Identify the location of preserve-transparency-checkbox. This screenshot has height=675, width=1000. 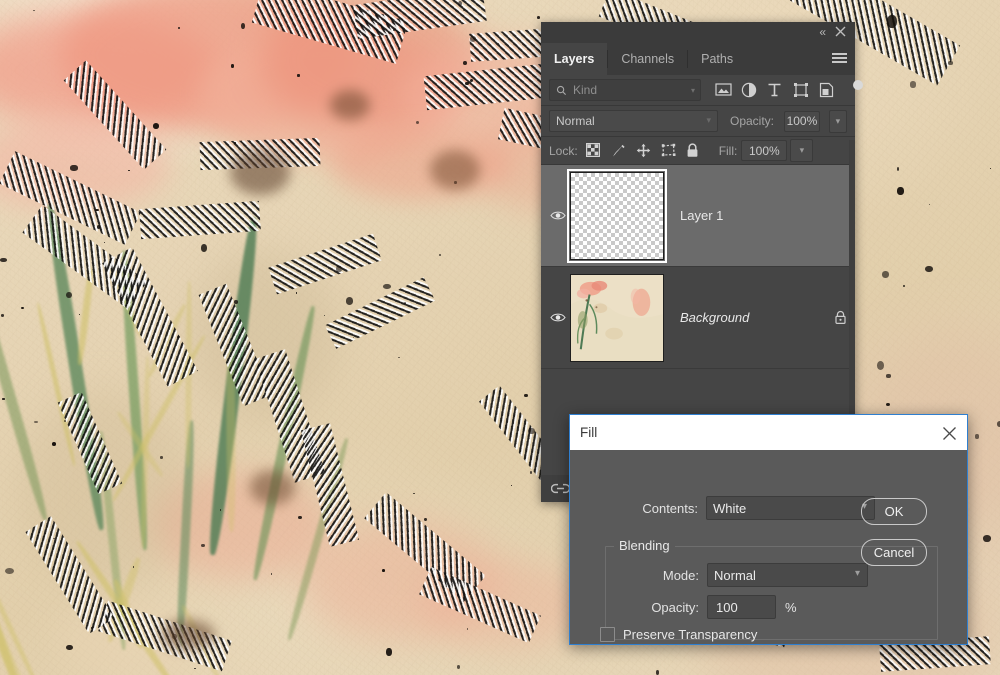
(607, 634).